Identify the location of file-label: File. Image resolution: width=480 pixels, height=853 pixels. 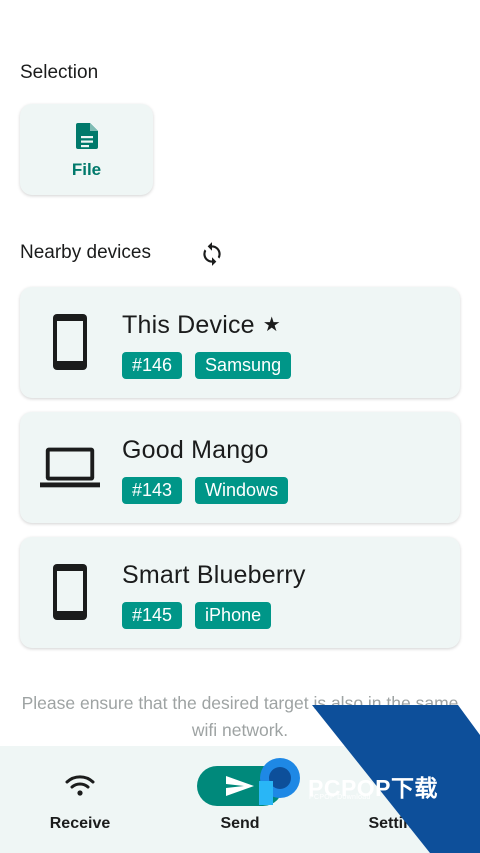
(86, 169).